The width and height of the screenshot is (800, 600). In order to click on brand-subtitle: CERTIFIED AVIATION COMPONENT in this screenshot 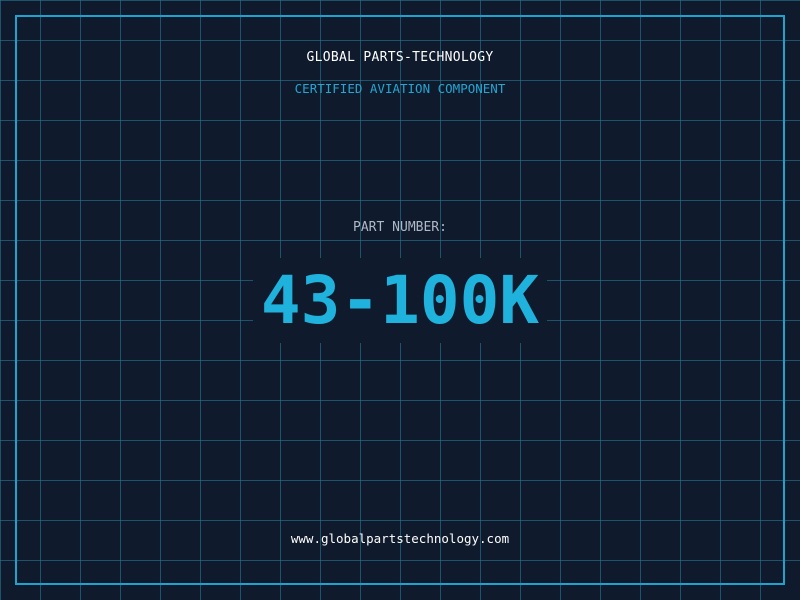, I will do `click(400, 88)`.